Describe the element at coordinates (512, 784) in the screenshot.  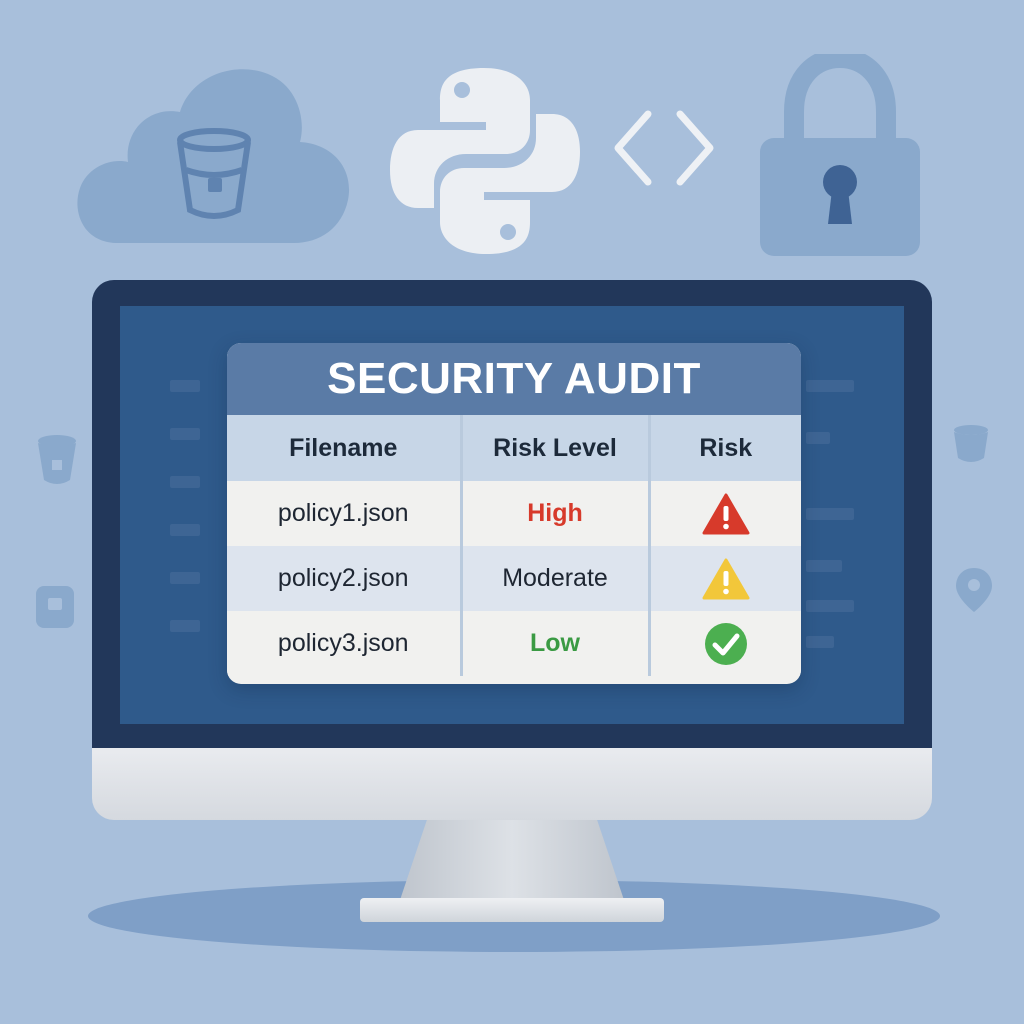
I see `monitor-chin` at that location.